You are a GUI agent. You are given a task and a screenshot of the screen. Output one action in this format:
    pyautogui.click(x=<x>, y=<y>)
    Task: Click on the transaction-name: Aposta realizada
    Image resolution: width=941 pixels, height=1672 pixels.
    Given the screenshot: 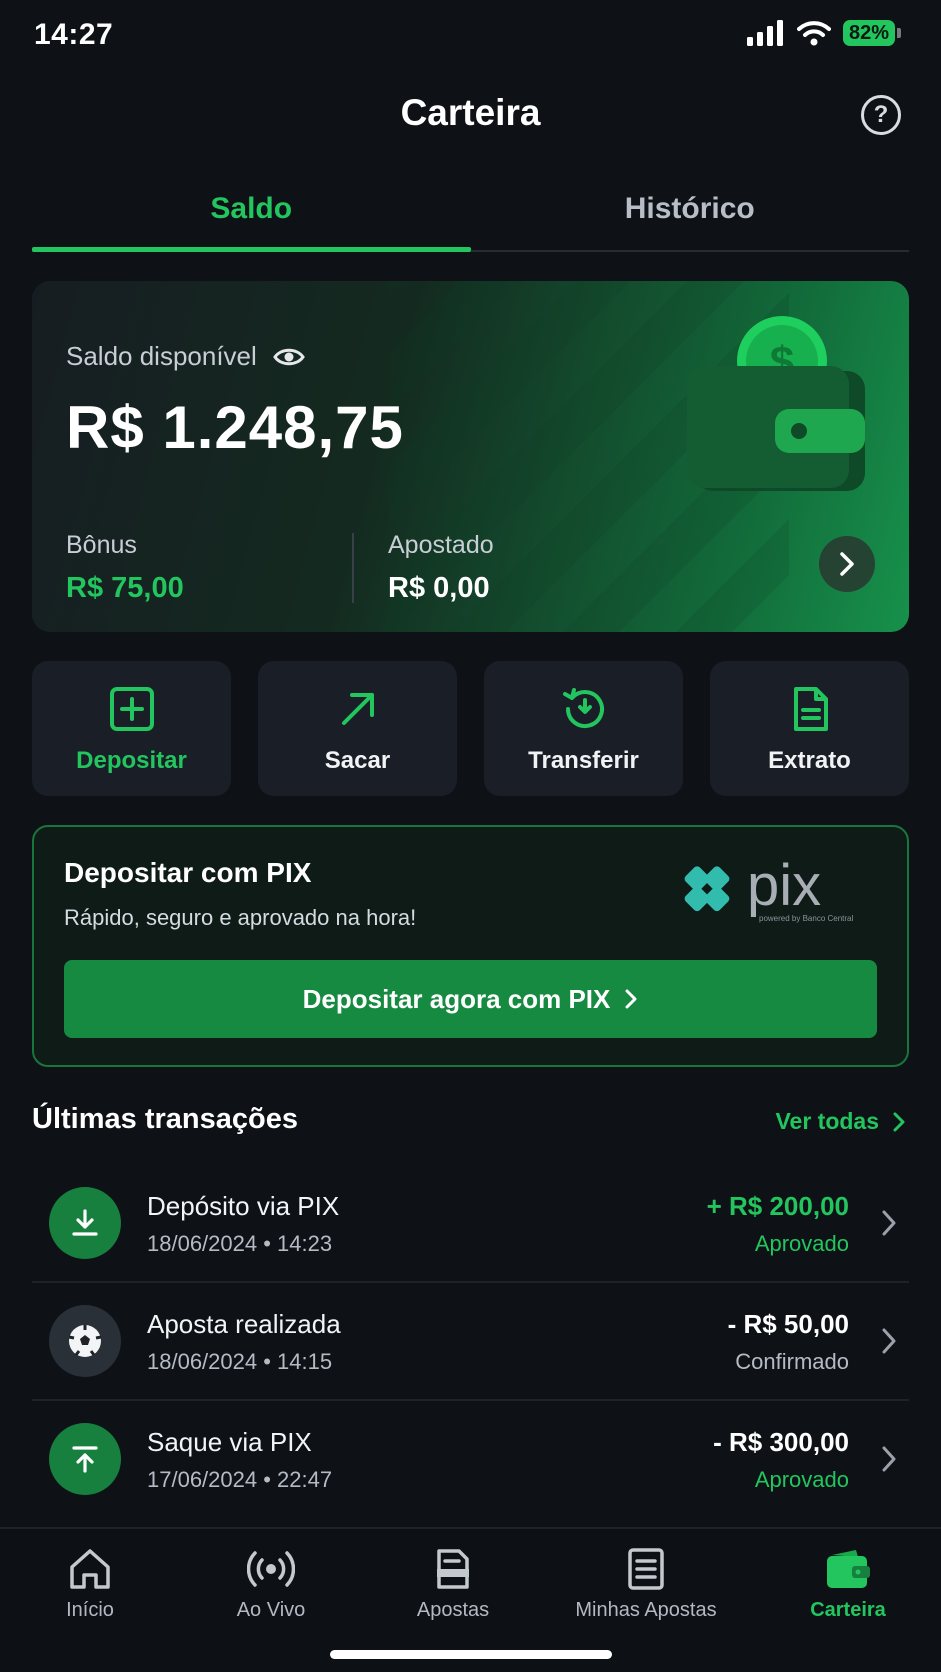 What is the action you would take?
    pyautogui.click(x=244, y=1324)
    